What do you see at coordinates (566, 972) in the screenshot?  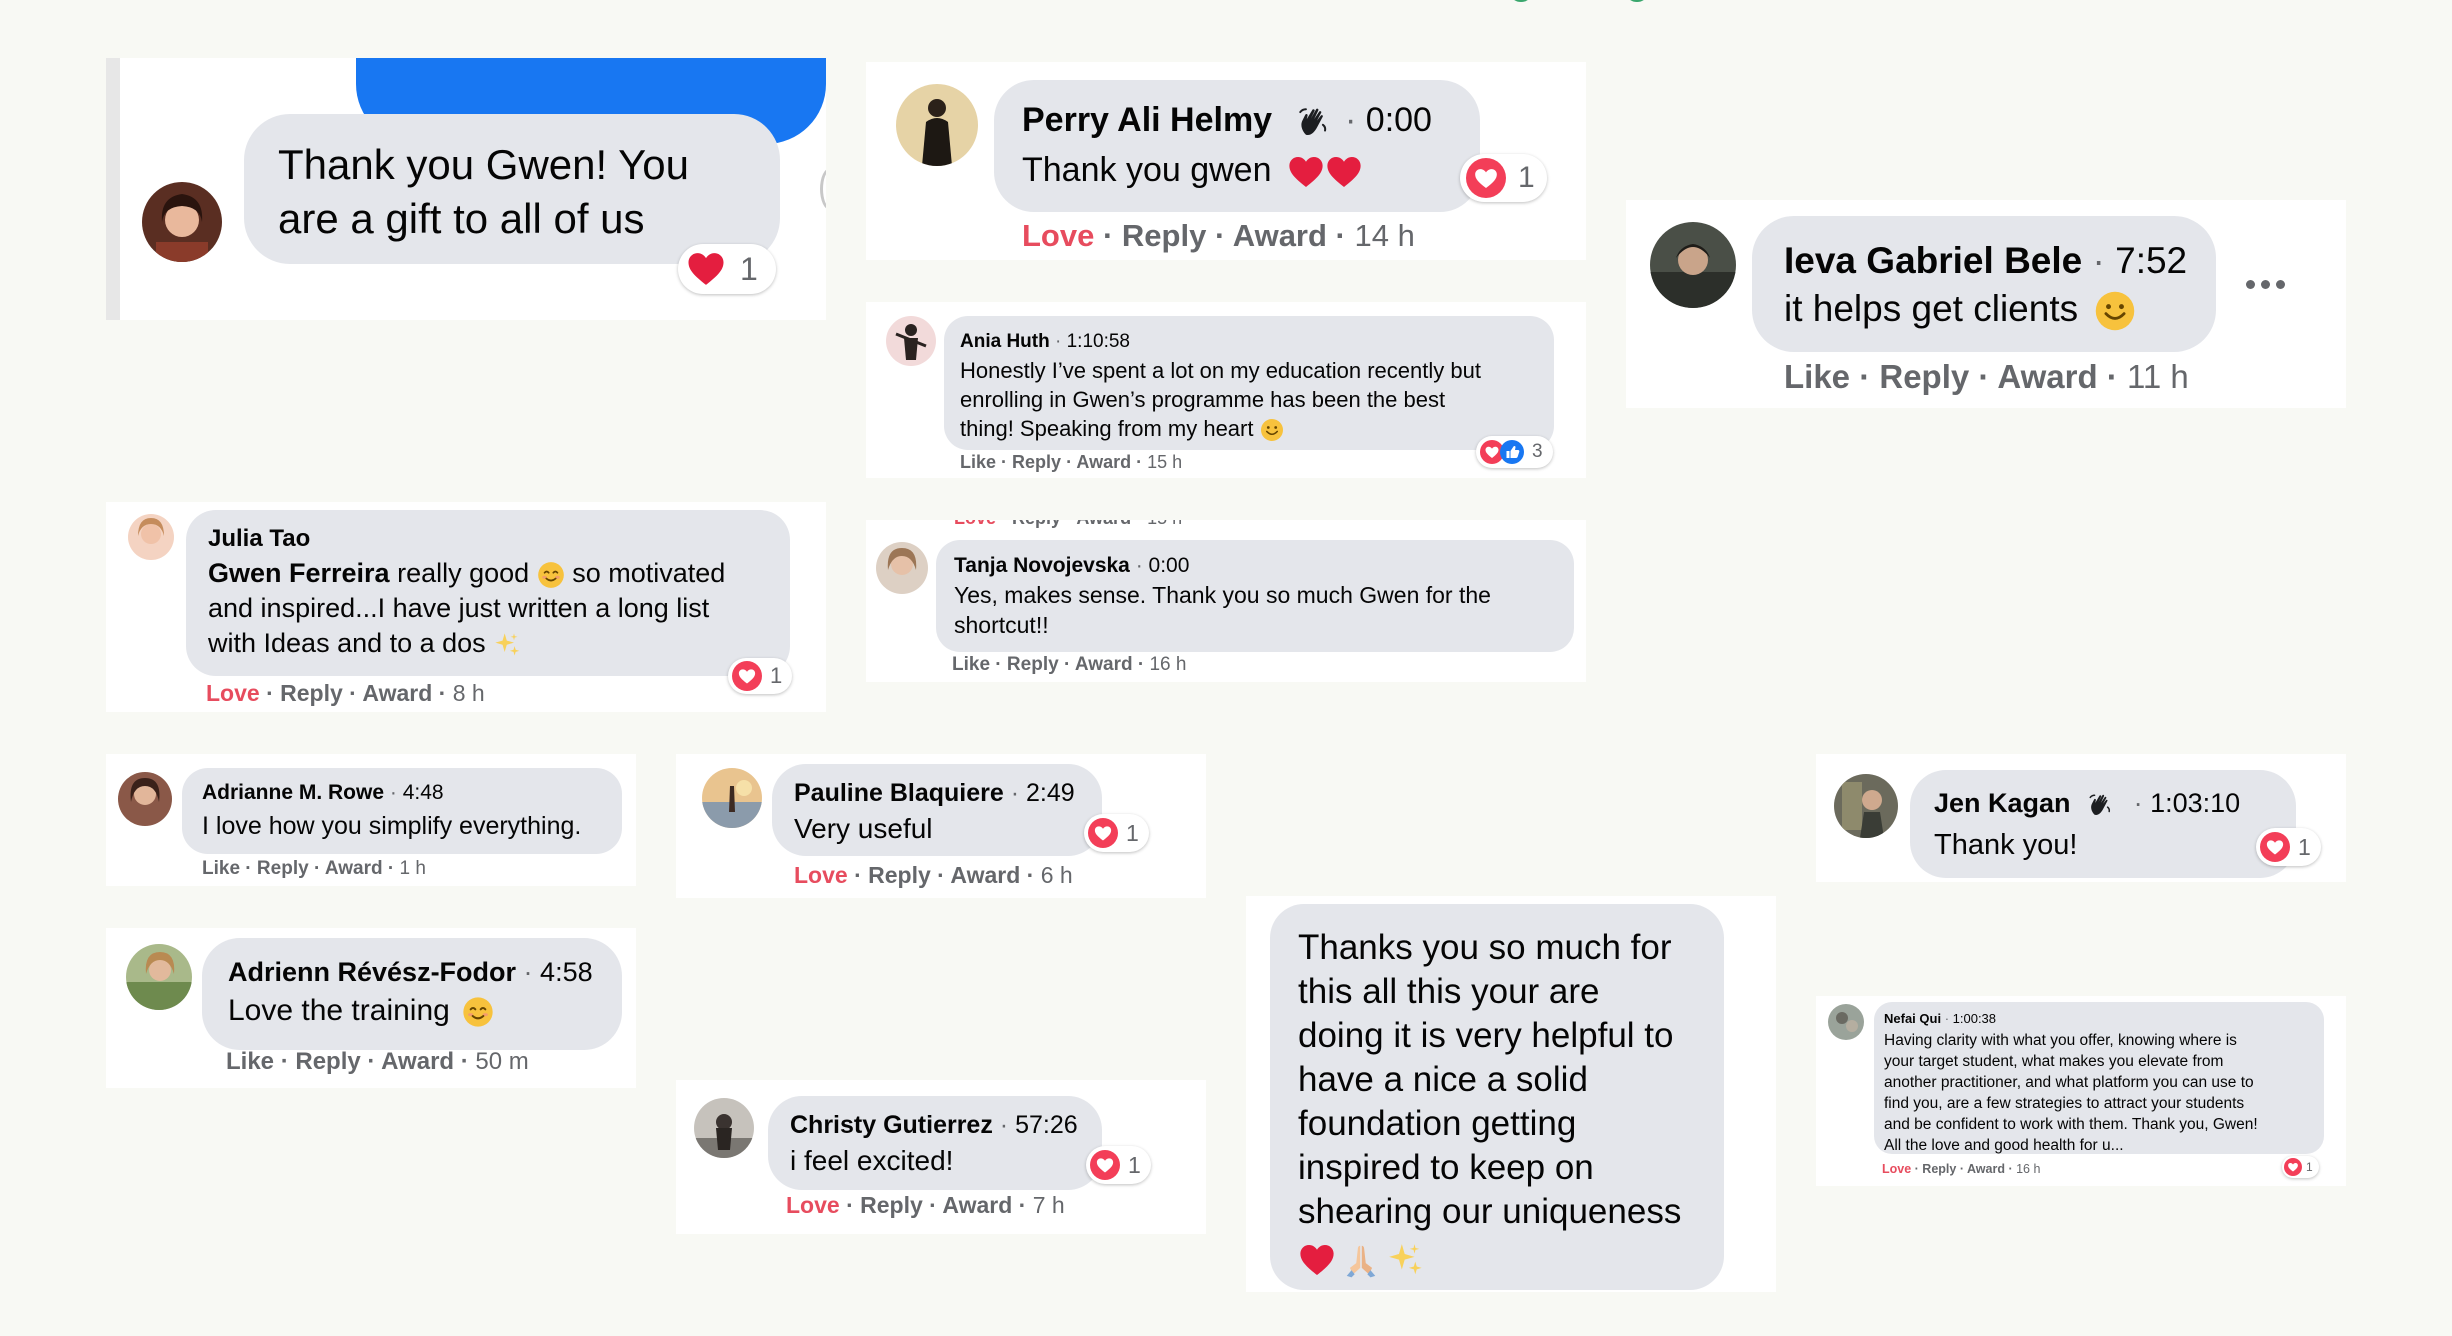 I see `video-timestamp: 4:58` at bounding box center [566, 972].